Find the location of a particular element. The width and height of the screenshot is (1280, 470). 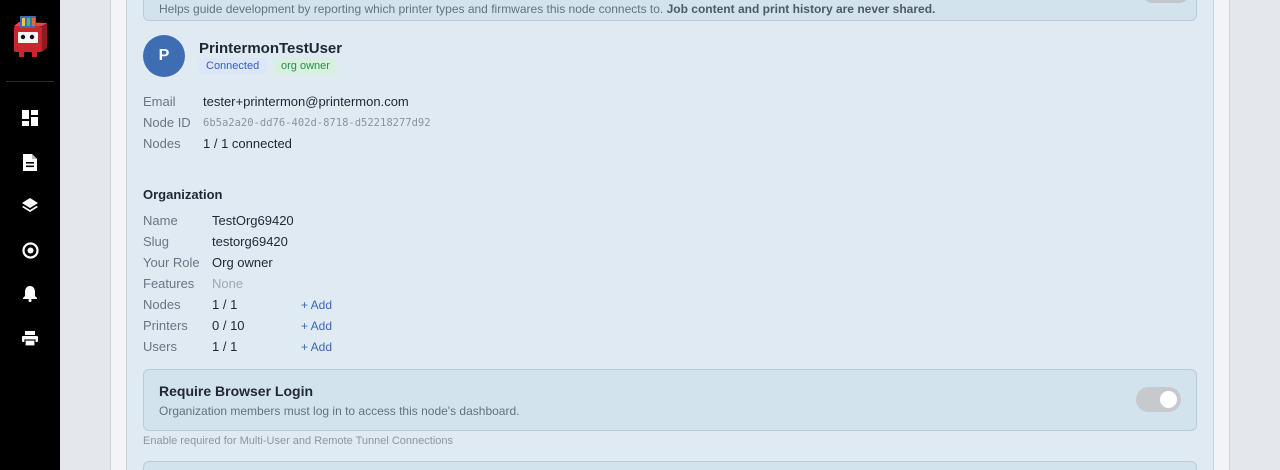

node-id-value: 6b5a2a20-dd76-402d-8718-d52218277d92 is located at coordinates (317, 123).